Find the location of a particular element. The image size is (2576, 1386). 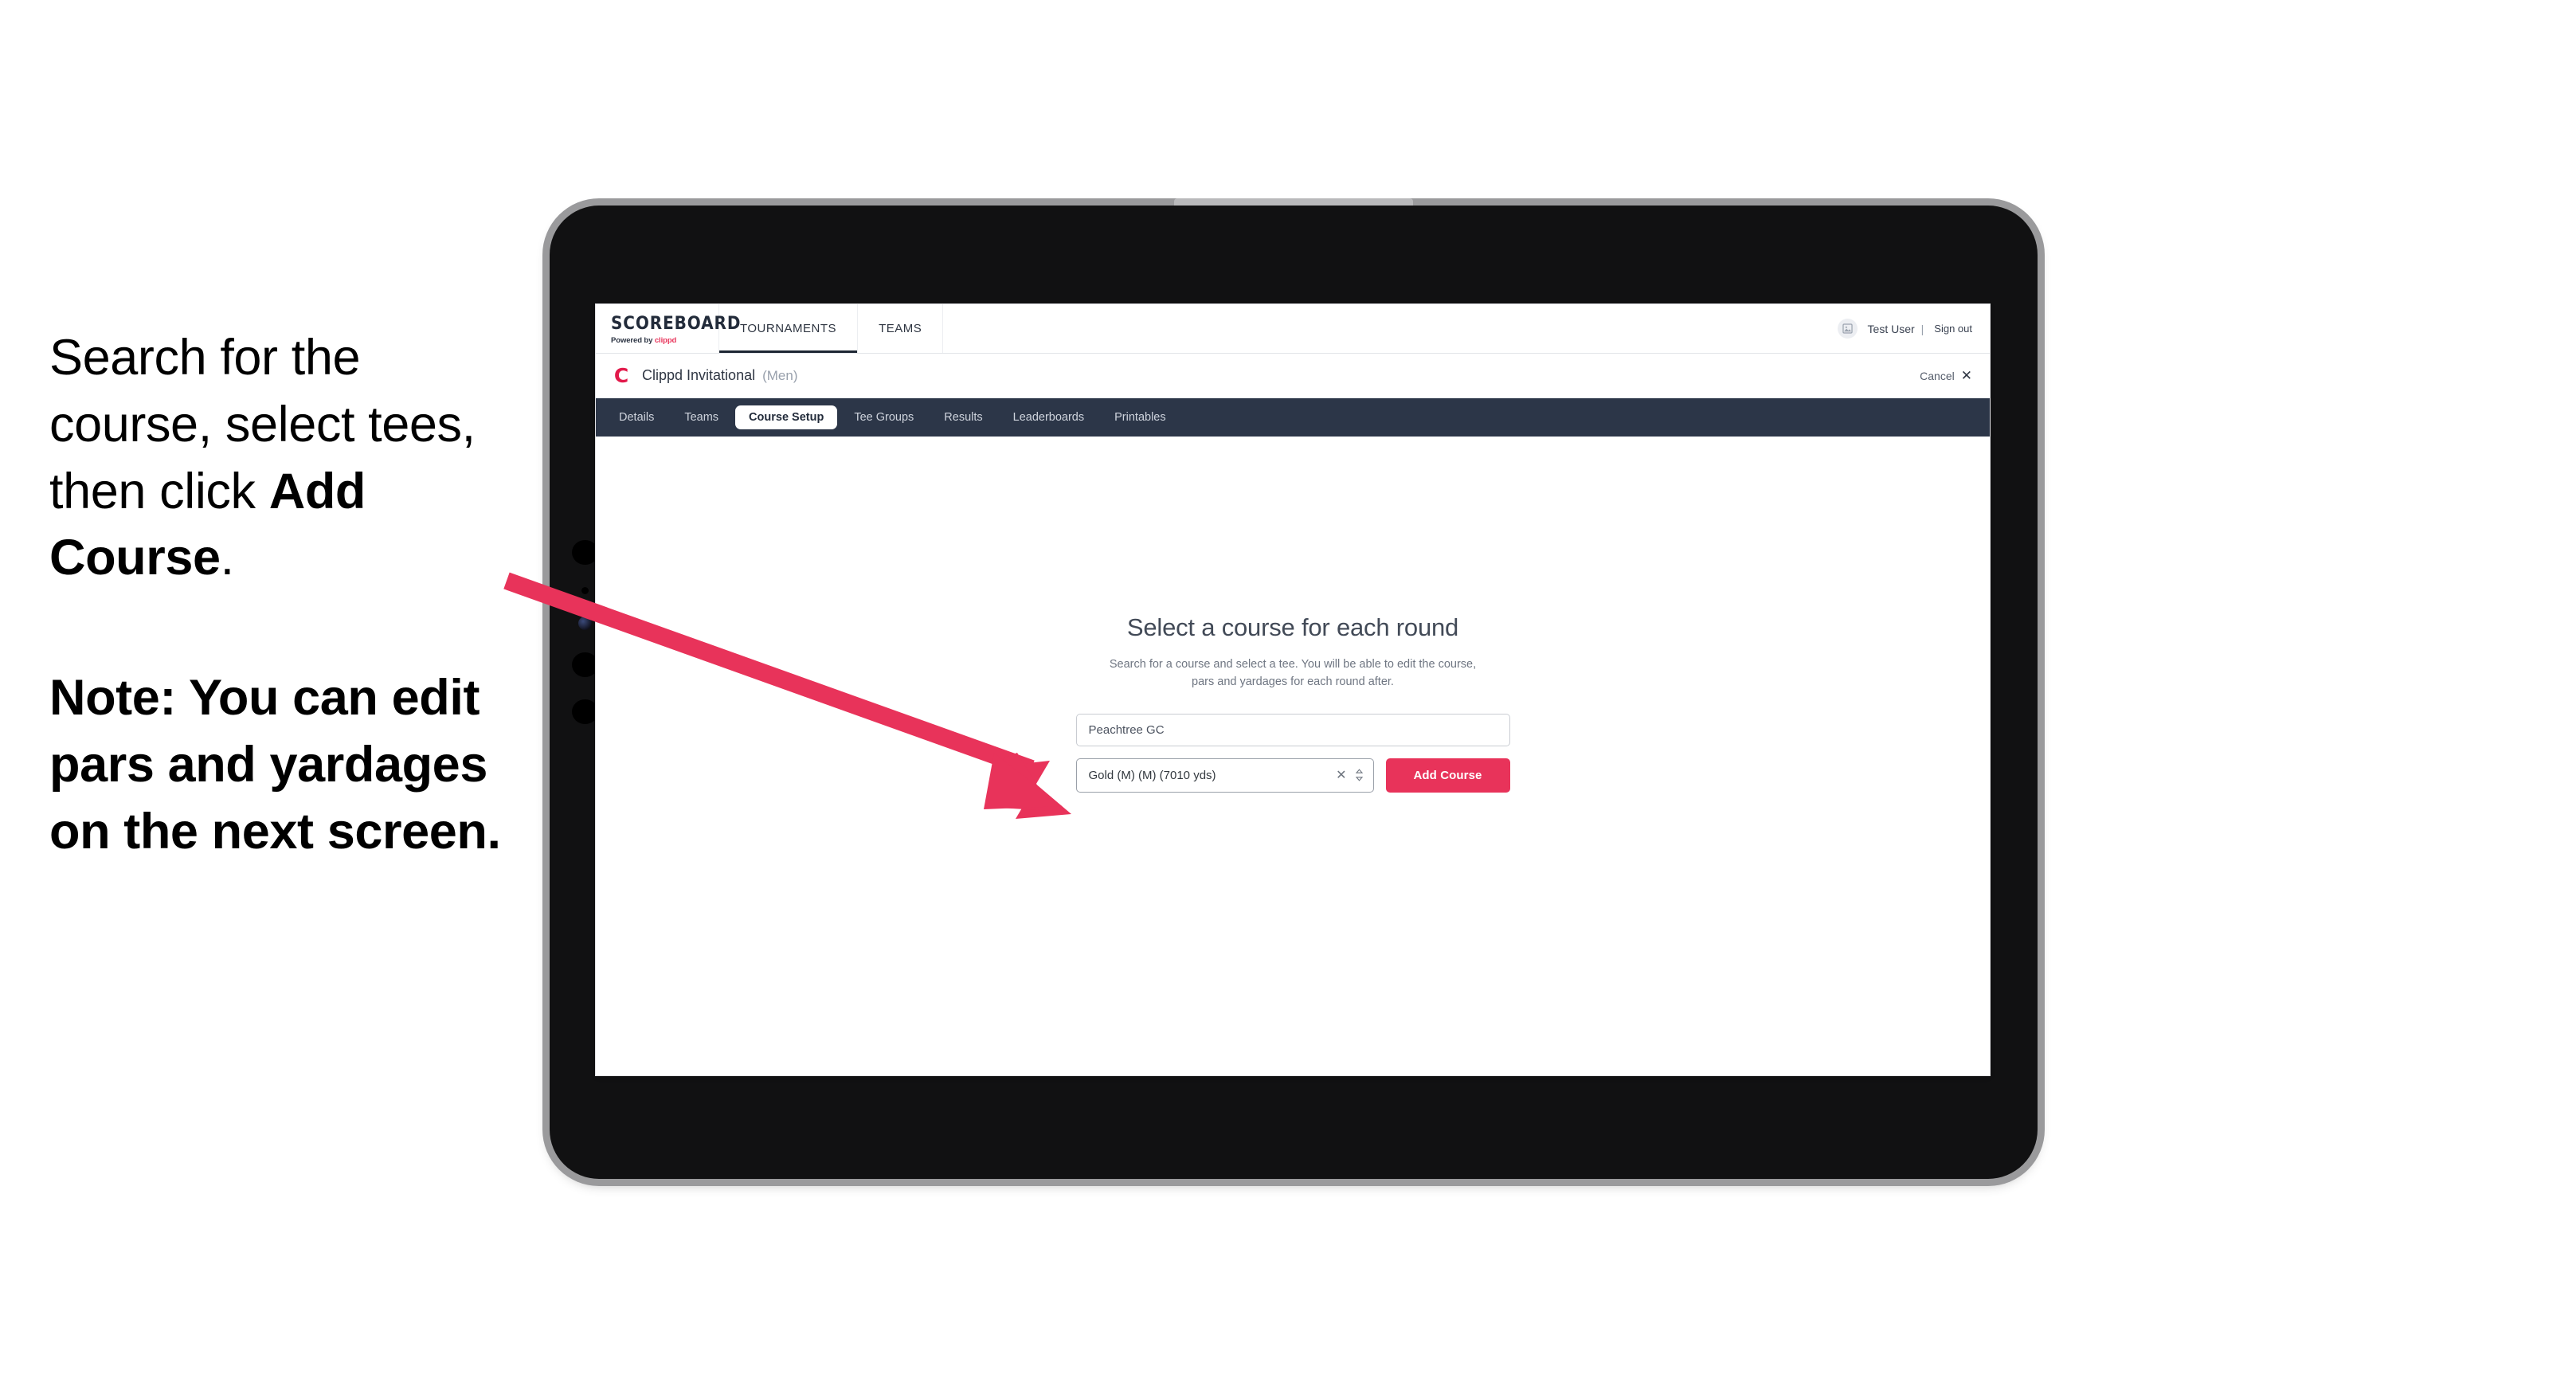

scoreboard-logo: SCOREBOARD Powered by clippd is located at coordinates (669, 328).